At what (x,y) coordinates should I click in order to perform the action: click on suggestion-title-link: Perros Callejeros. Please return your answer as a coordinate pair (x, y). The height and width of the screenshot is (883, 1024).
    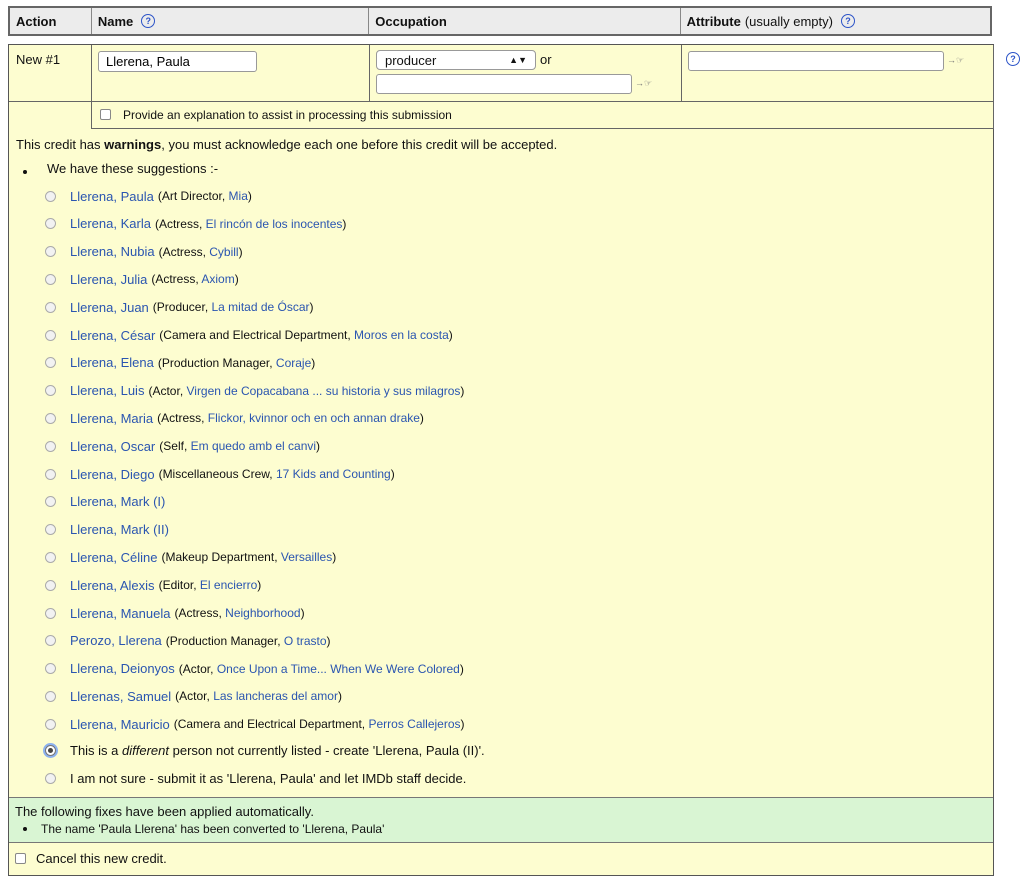
    Looking at the image, I should click on (414, 724).